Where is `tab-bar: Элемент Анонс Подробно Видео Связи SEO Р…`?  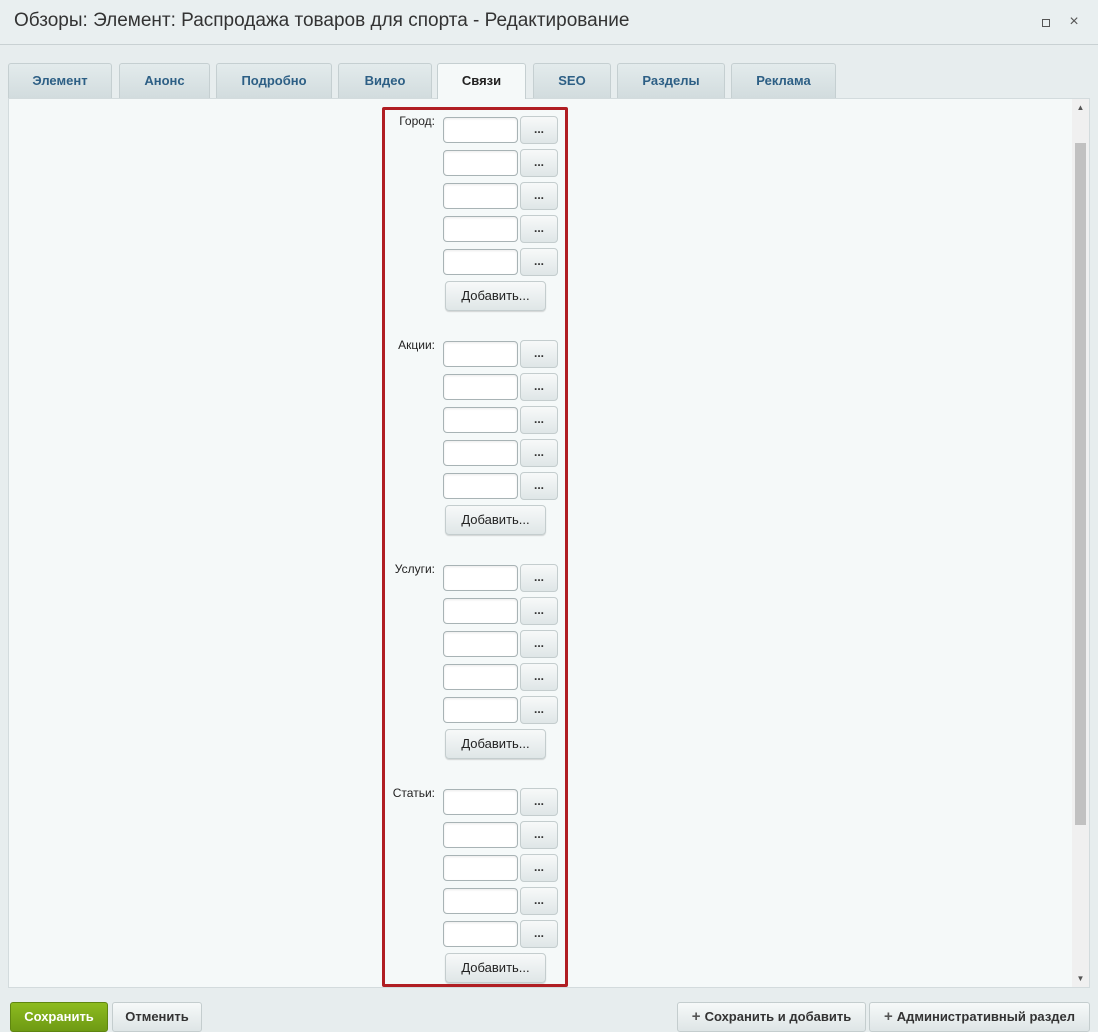 tab-bar: Элемент Анонс Подробно Видео Связи SEO Р… is located at coordinates (549, 81).